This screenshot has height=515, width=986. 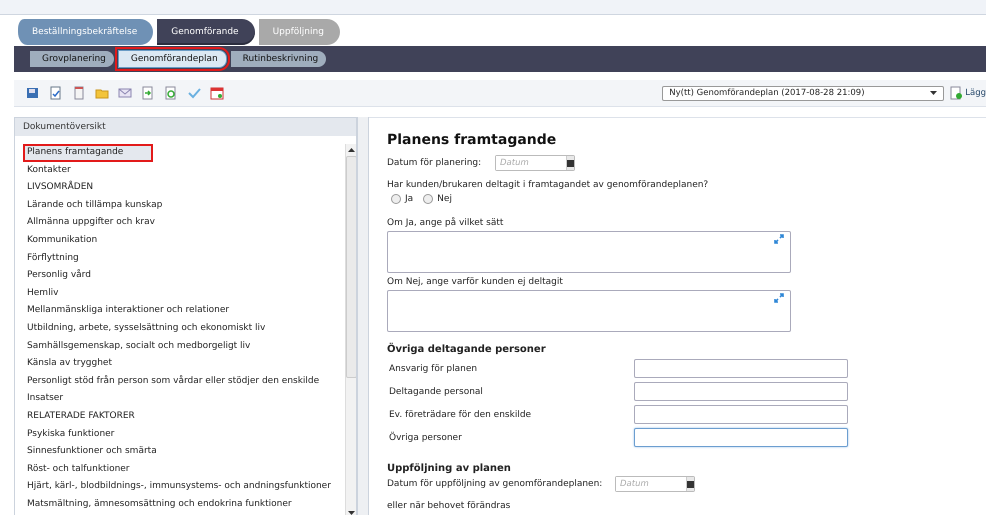 I want to click on question-label: Har kunden/brukaren deltagit i framtagandet av genomförandeplanen?, so click(x=548, y=185).